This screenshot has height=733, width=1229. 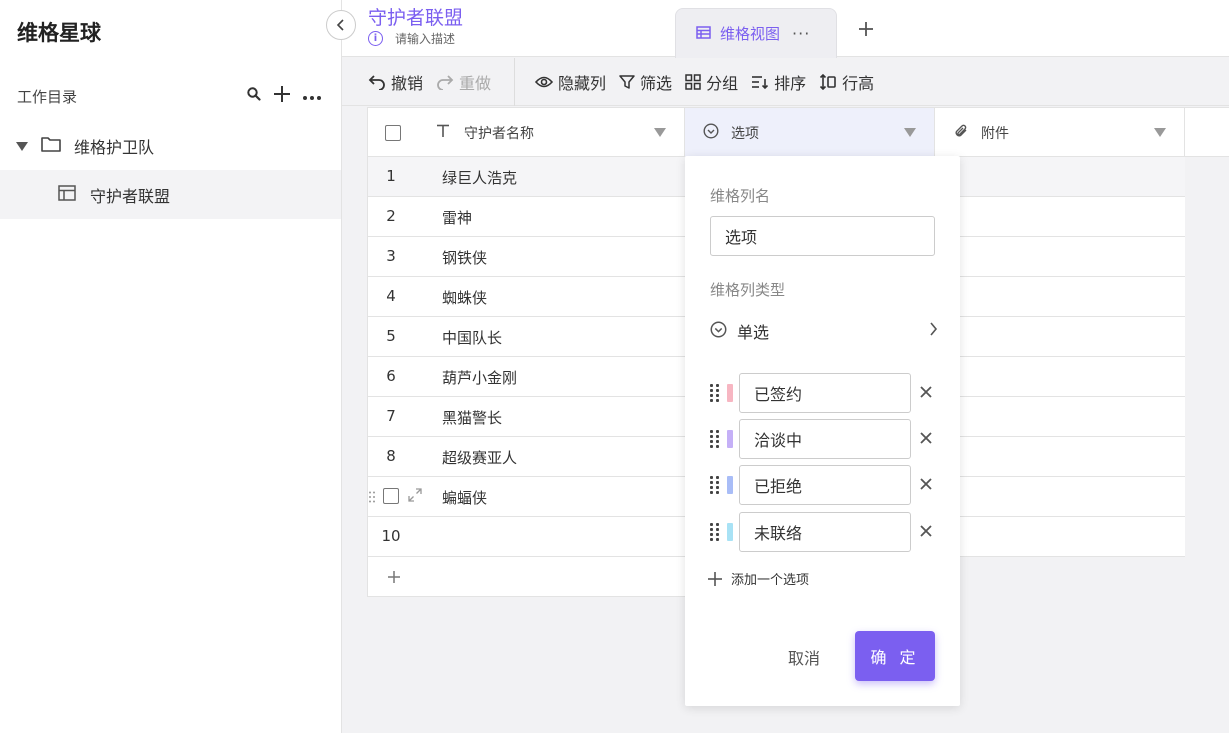 What do you see at coordinates (828, 81) in the screenshot?
I see `row-height-icon` at bounding box center [828, 81].